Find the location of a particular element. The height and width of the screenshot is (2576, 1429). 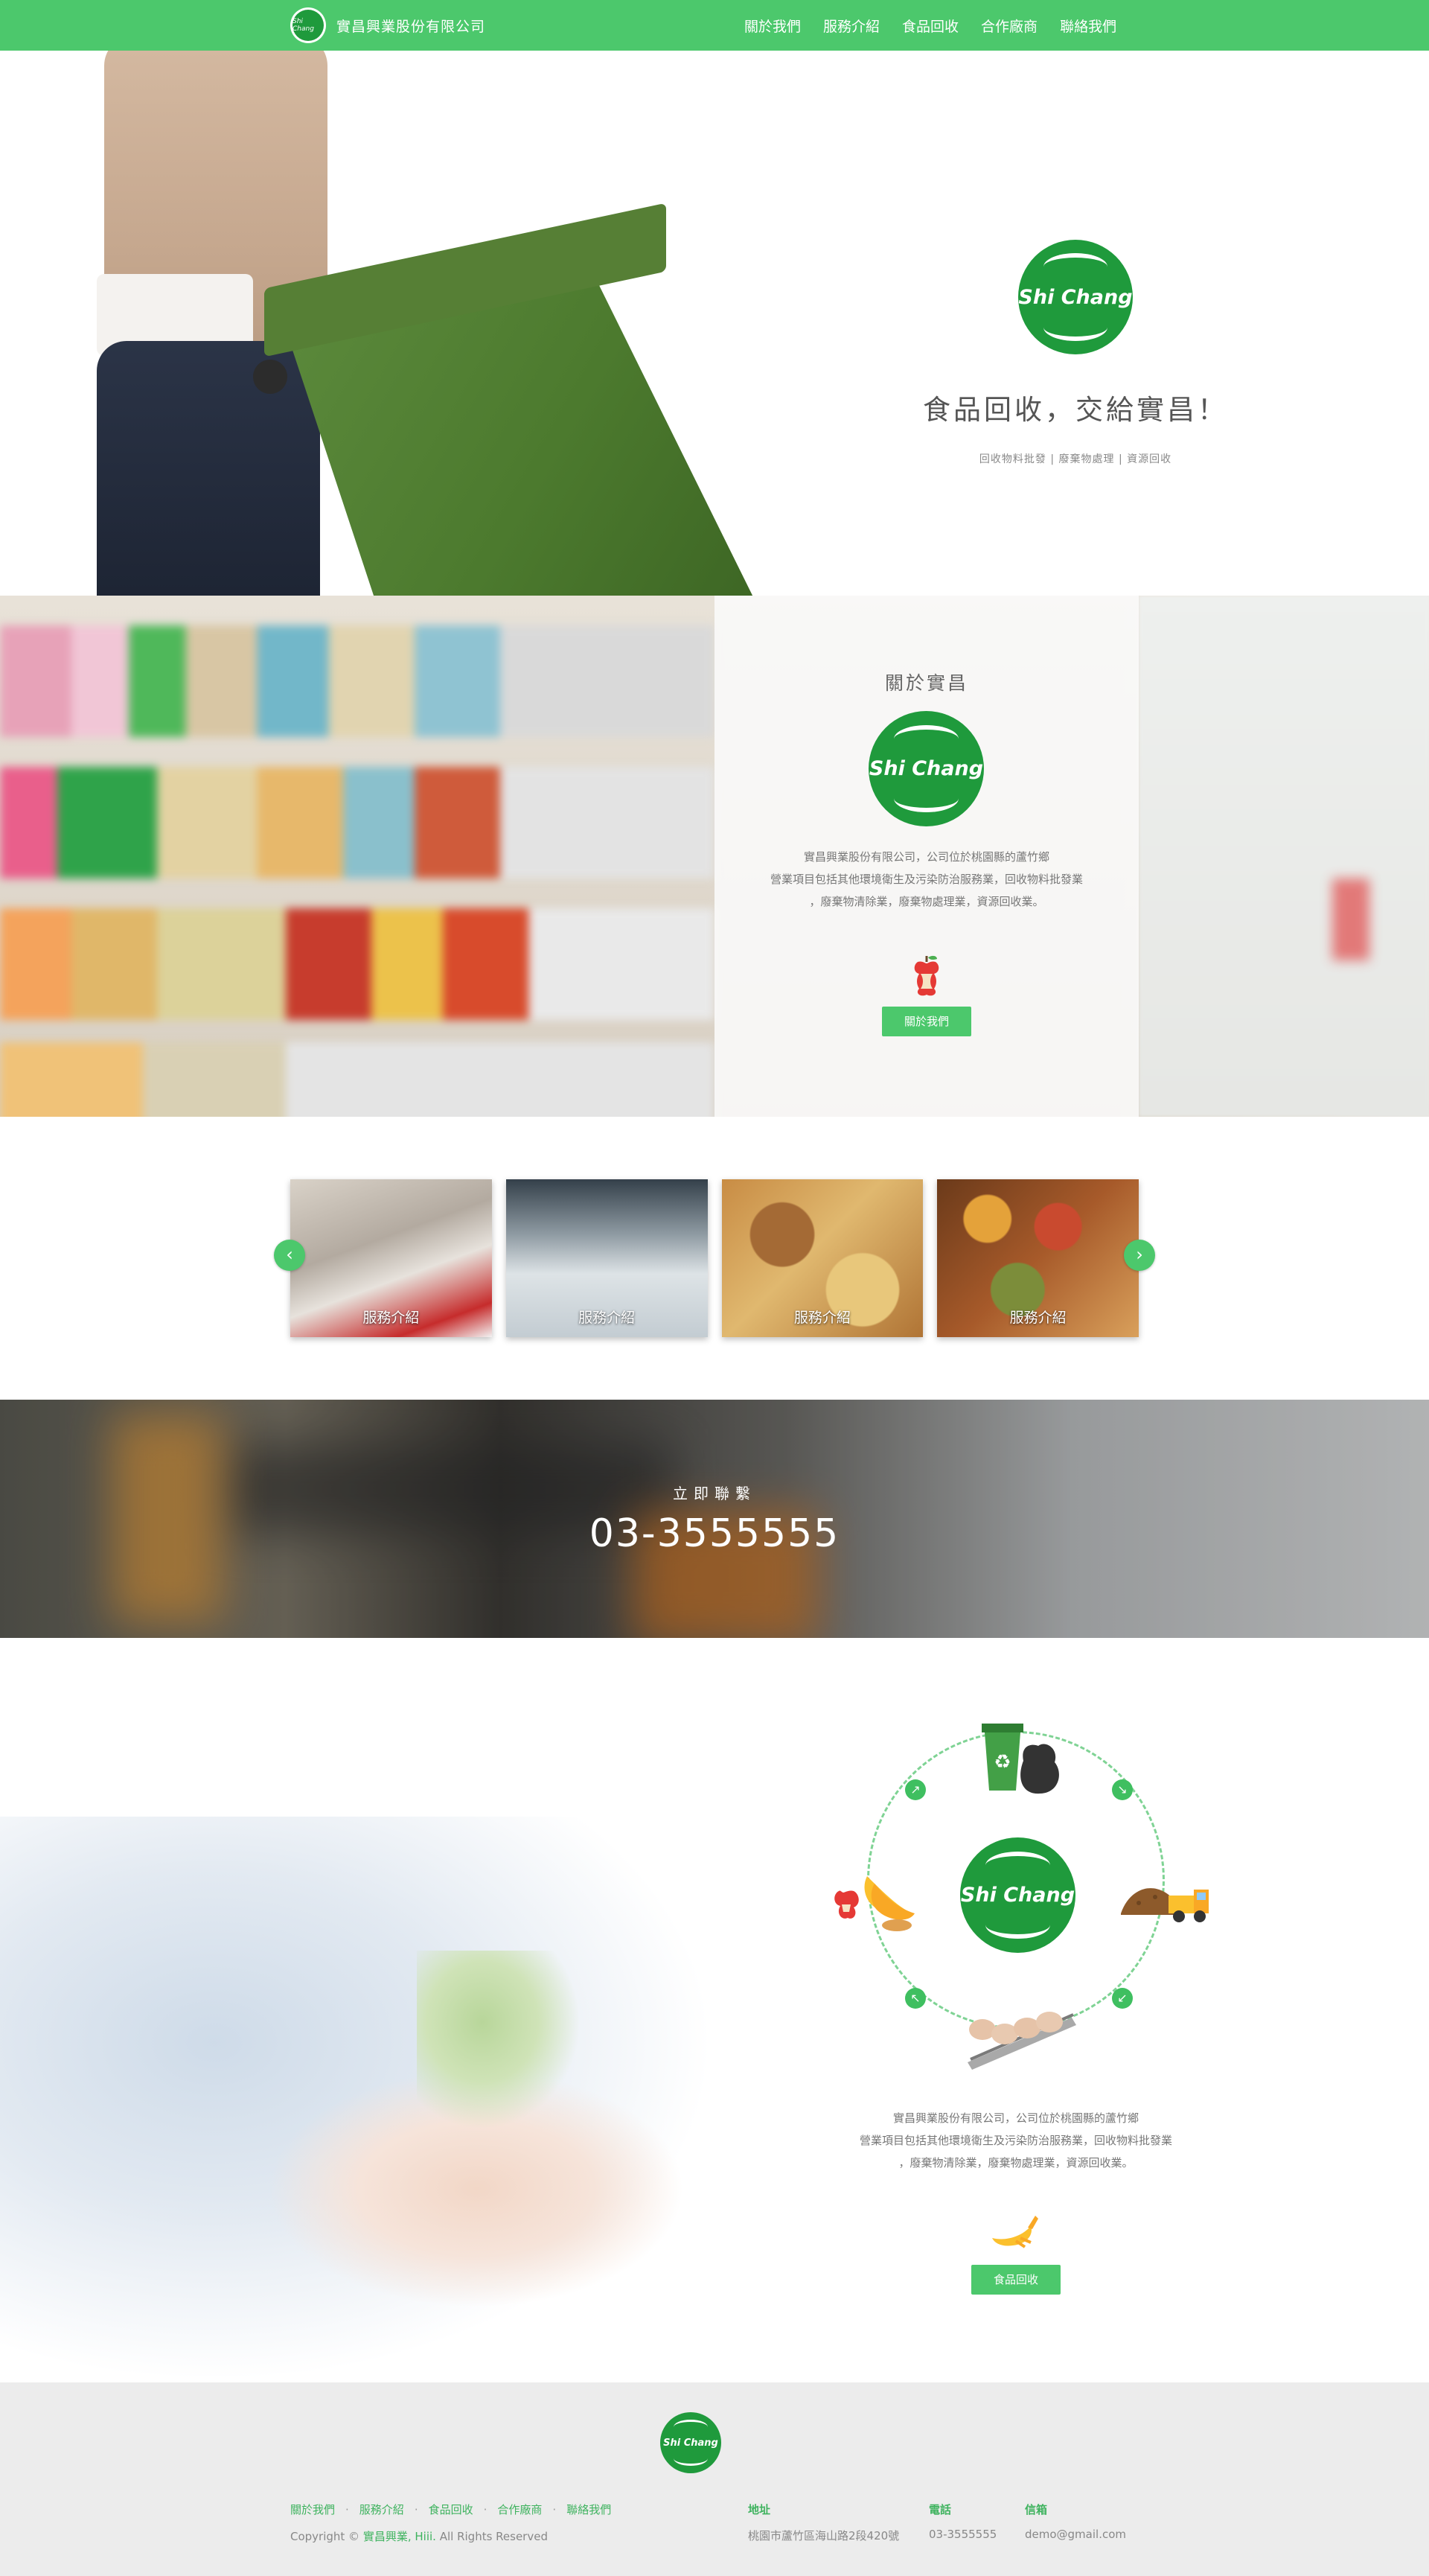

banana-peel-icon is located at coordinates (1015, 2232).